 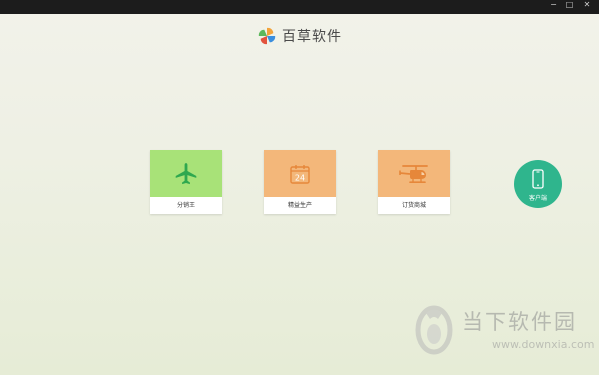 What do you see at coordinates (553, 4) in the screenshot?
I see `minimize-button: −` at bounding box center [553, 4].